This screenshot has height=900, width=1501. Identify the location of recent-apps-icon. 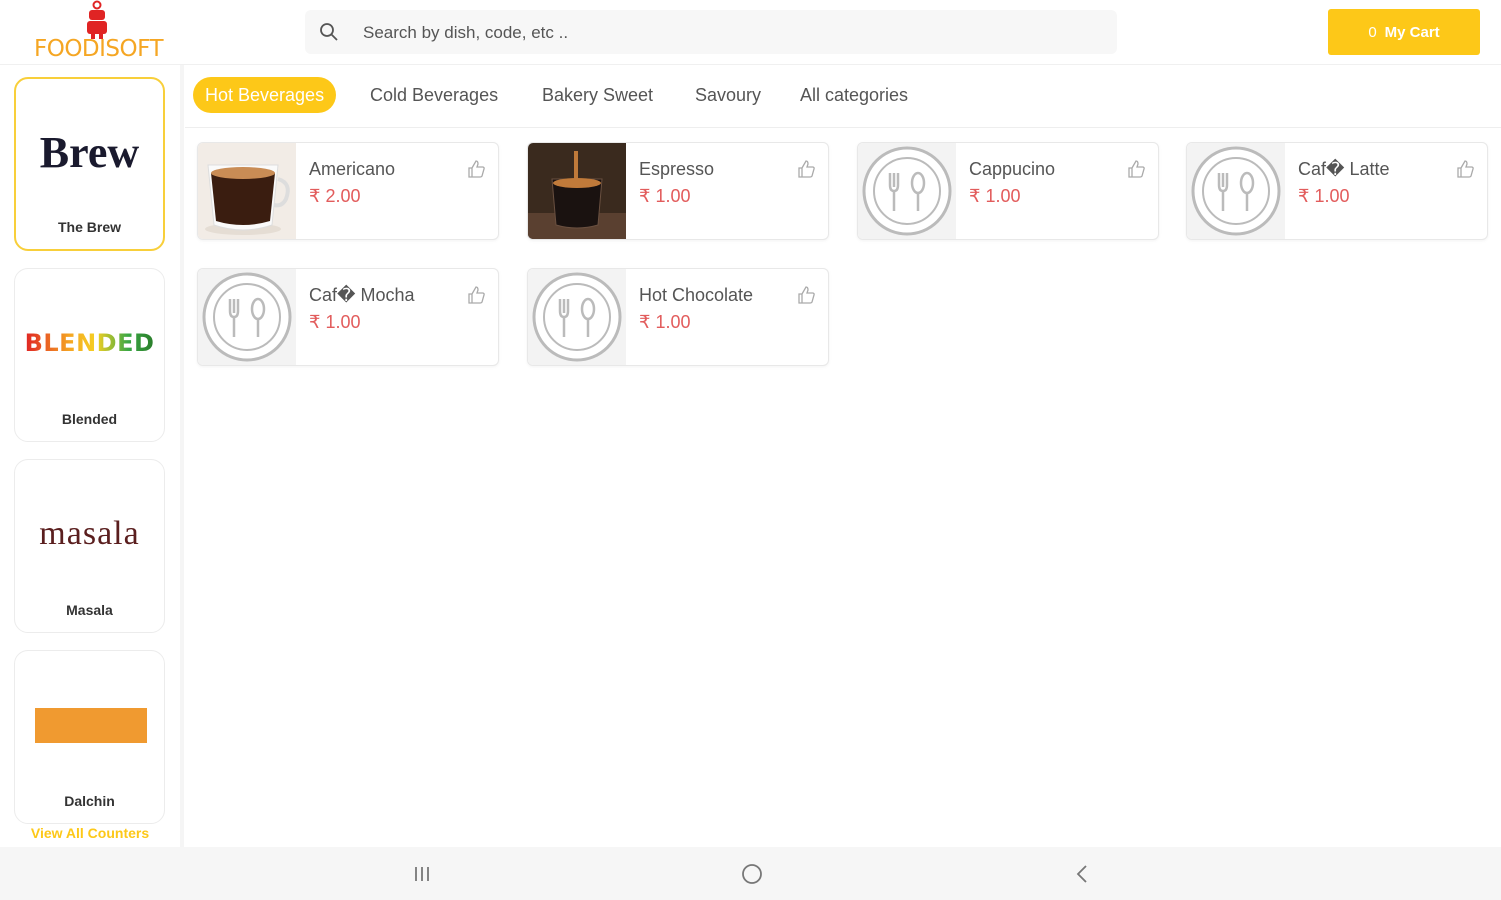
(422, 874).